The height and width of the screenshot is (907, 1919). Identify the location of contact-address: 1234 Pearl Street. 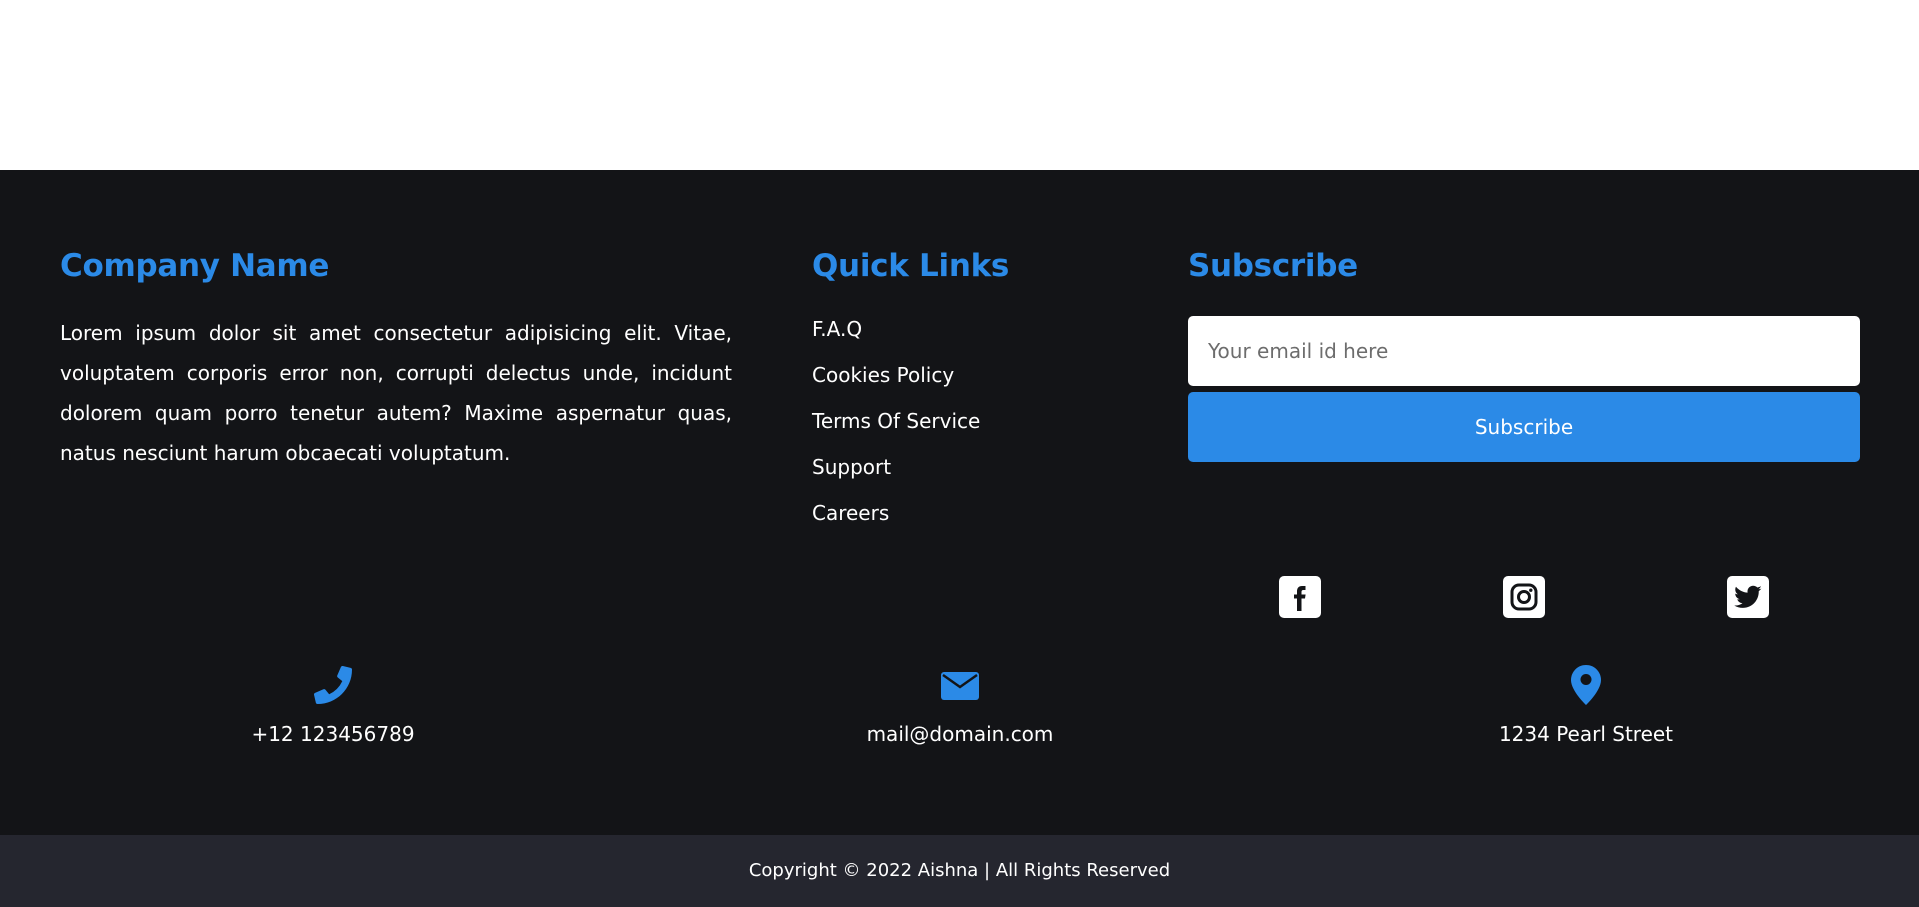
(1586, 707).